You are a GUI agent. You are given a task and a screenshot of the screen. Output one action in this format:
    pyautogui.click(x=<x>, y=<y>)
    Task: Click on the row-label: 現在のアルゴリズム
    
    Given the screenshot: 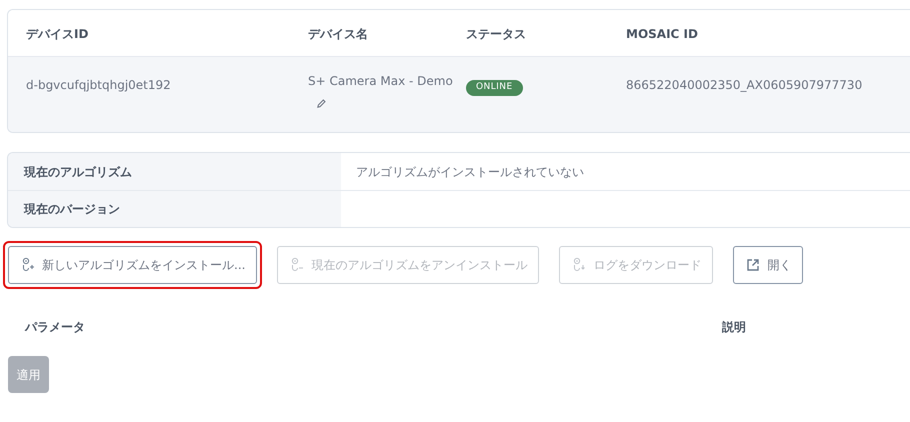 What is the action you would take?
    pyautogui.click(x=78, y=172)
    